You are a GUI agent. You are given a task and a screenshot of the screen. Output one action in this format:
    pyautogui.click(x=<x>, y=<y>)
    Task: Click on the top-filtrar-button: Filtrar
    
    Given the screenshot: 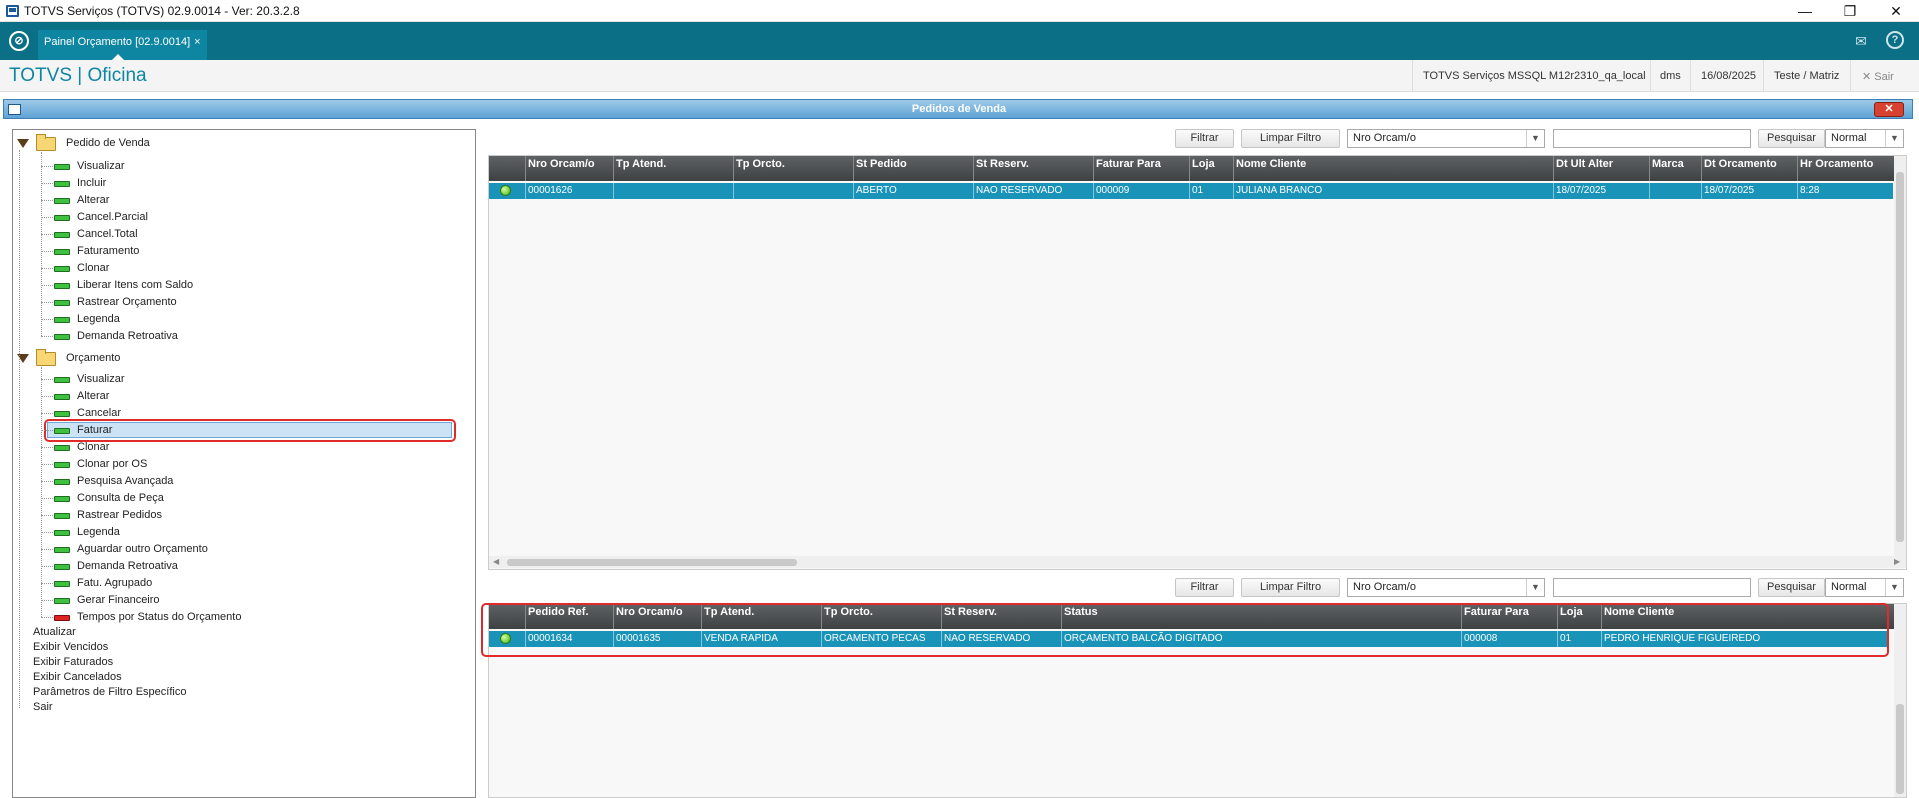 What is the action you would take?
    pyautogui.click(x=1204, y=138)
    